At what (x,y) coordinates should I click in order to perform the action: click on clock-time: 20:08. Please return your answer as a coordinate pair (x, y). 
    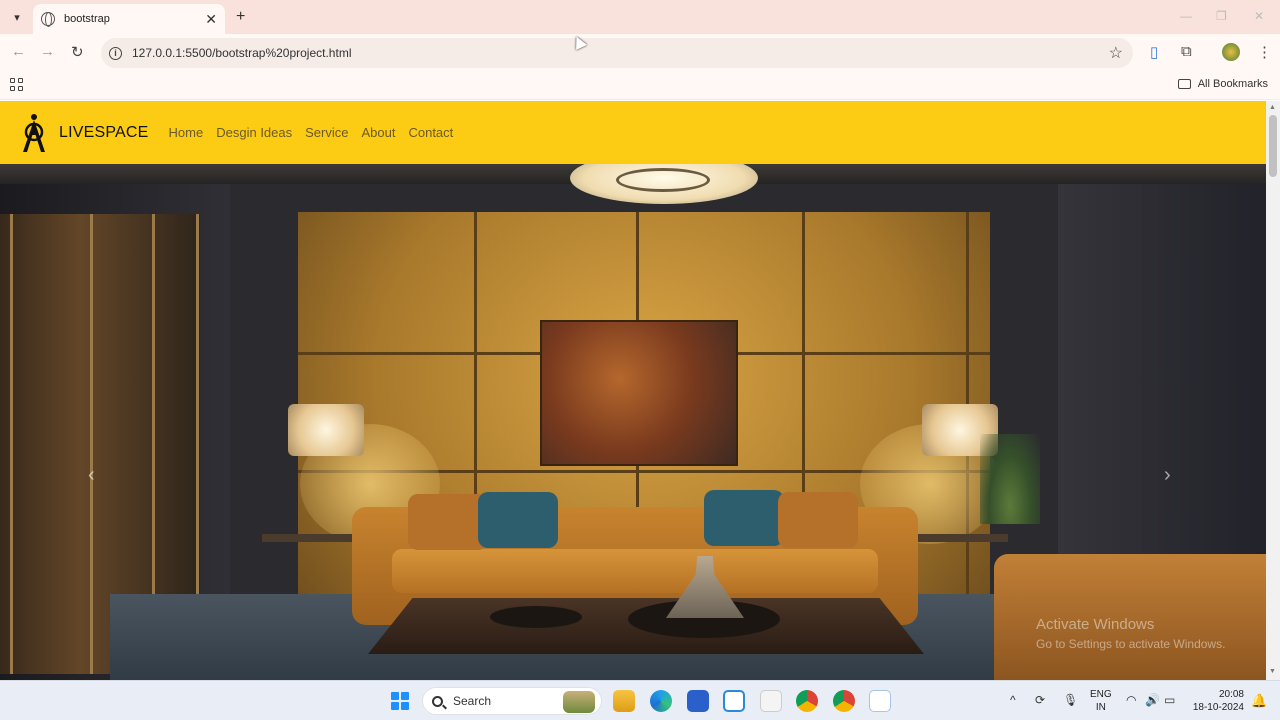
    Looking at the image, I should click on (1231, 694).